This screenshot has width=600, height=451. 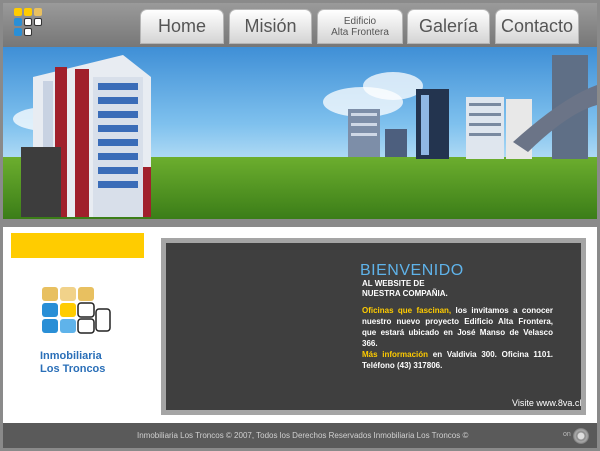 I want to click on tab-galeria-label: Galería, so click(x=448, y=26).